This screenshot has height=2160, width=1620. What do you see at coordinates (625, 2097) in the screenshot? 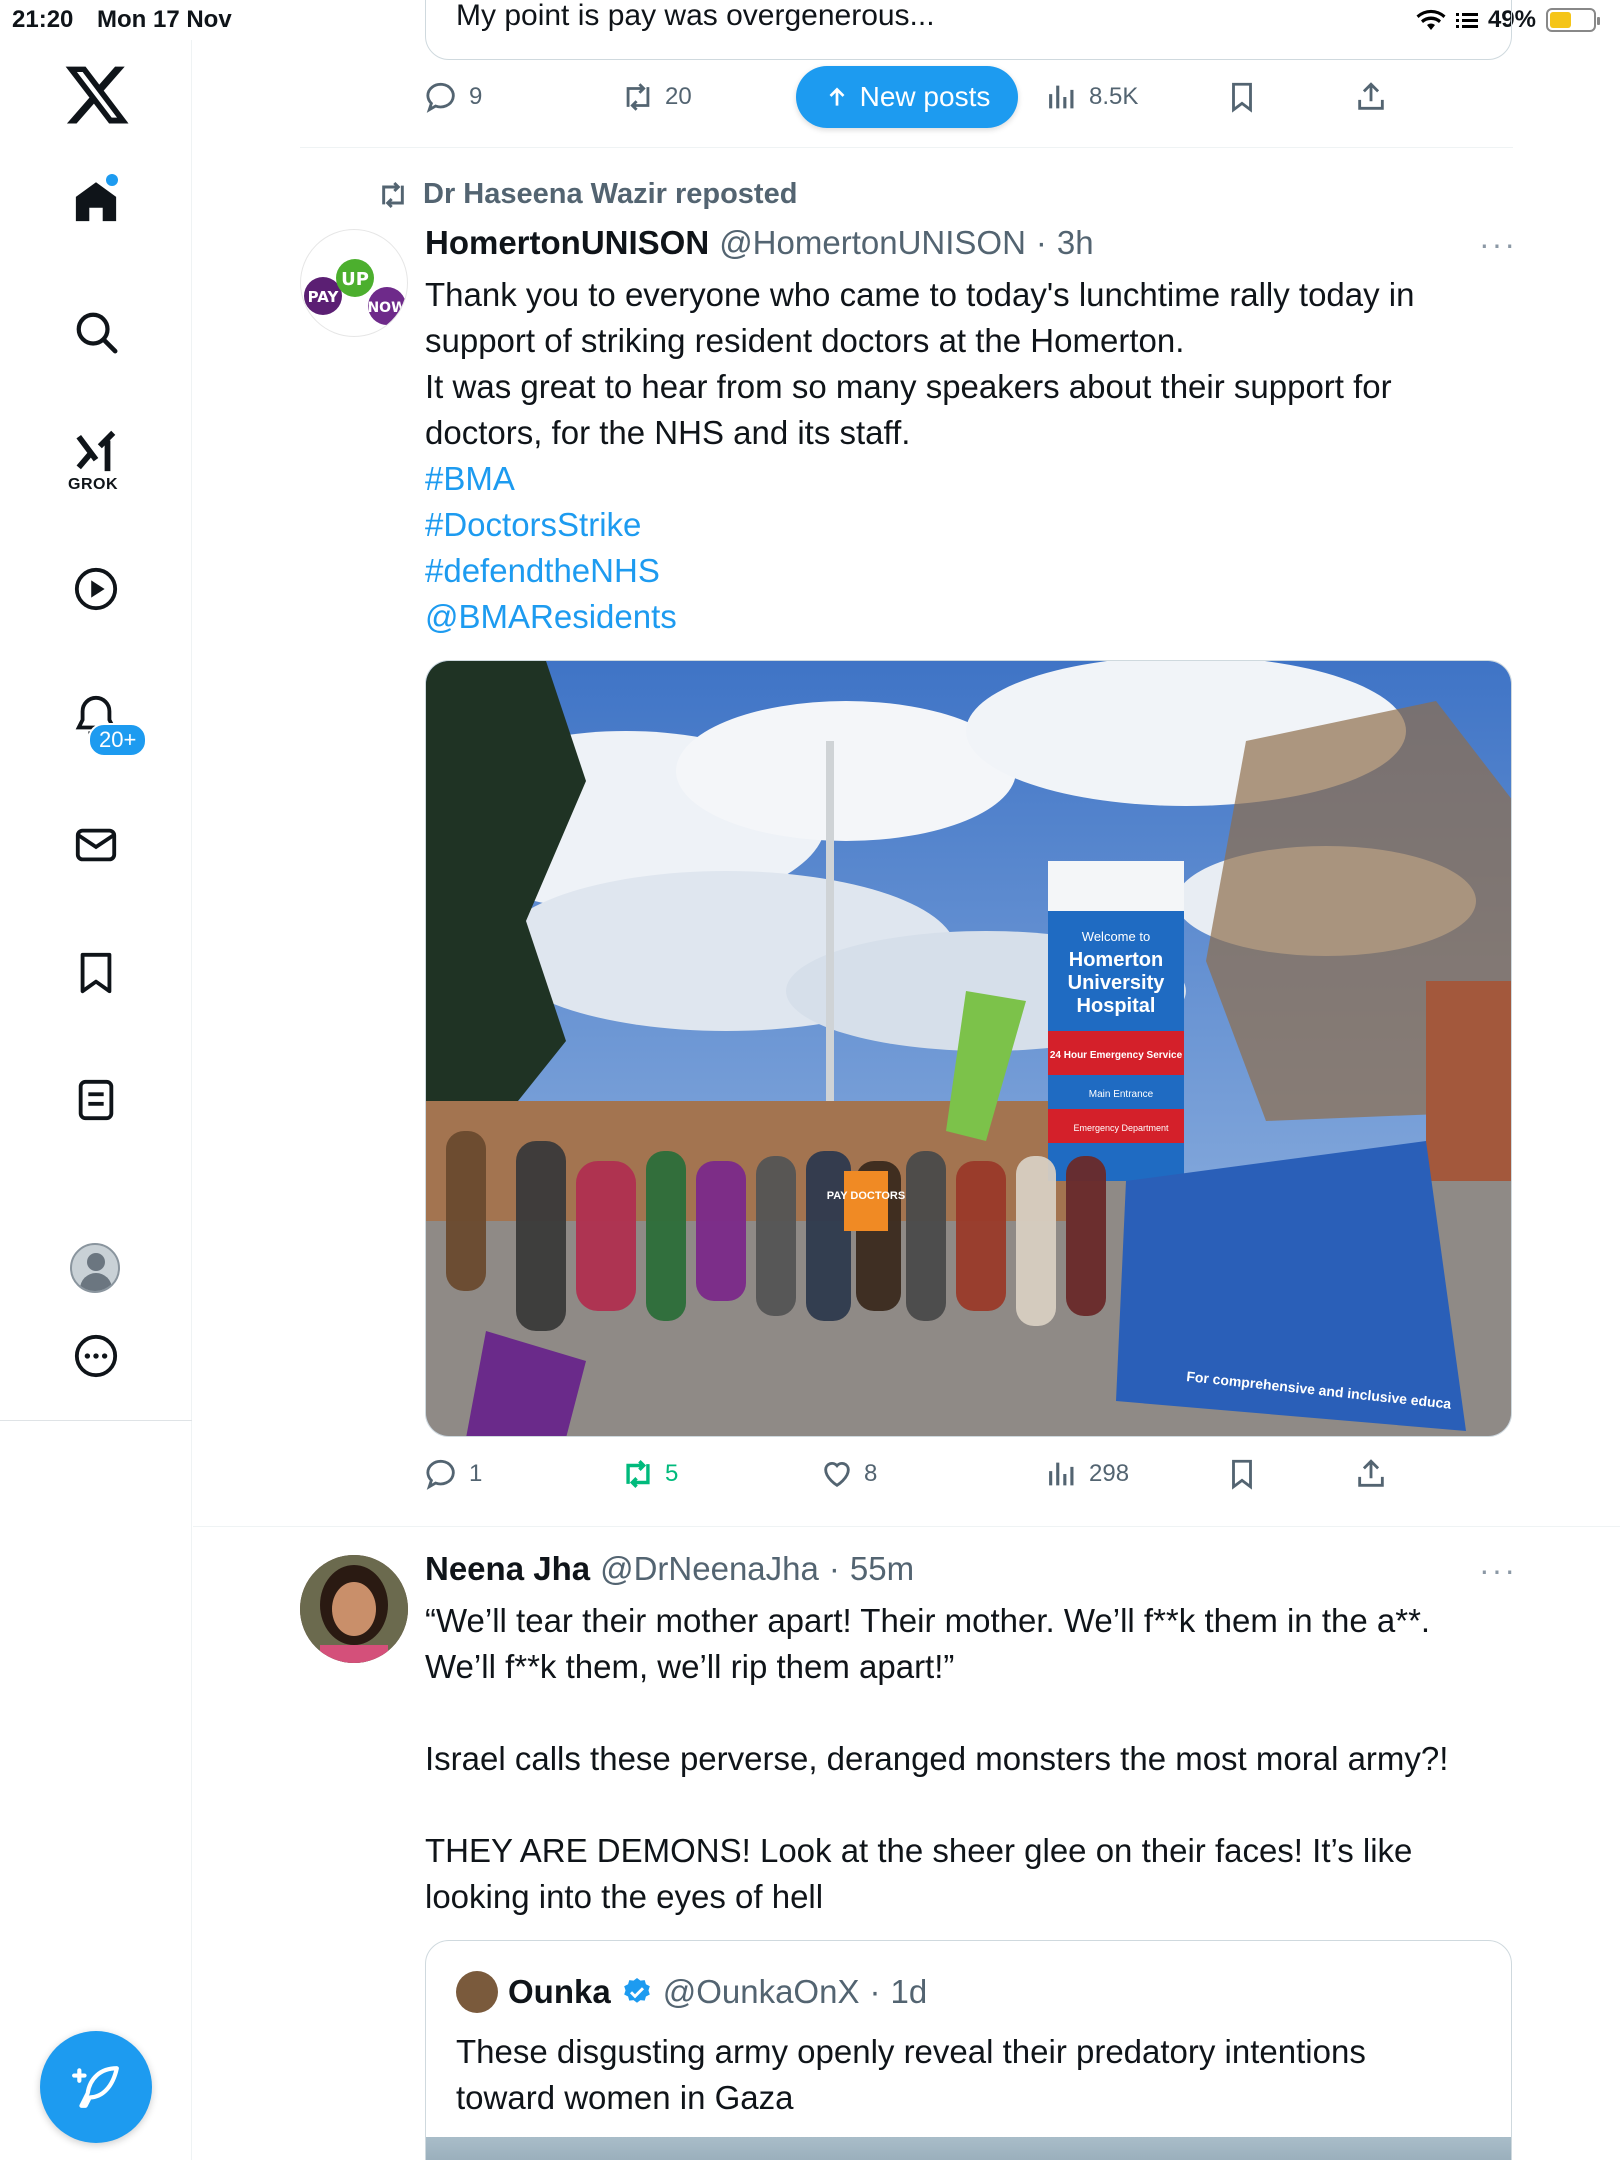
I see `quoted-text-line: toward women in Gaza` at bounding box center [625, 2097].